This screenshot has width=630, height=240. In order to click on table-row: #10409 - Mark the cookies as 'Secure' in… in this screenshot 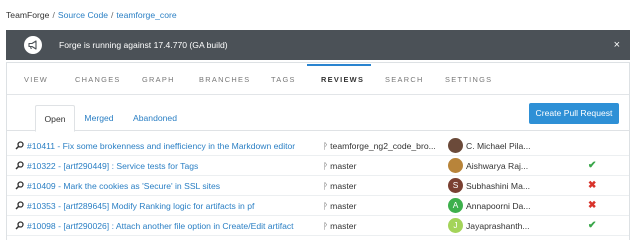, I will do `click(318, 186)`.